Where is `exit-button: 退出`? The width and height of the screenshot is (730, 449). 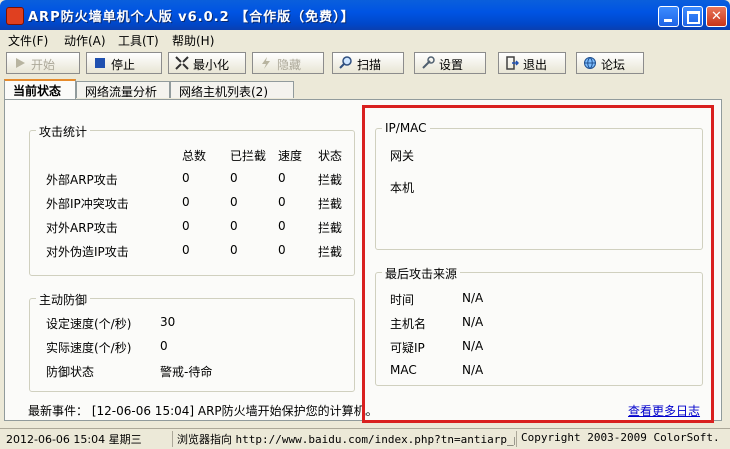 exit-button: 退出 is located at coordinates (532, 63).